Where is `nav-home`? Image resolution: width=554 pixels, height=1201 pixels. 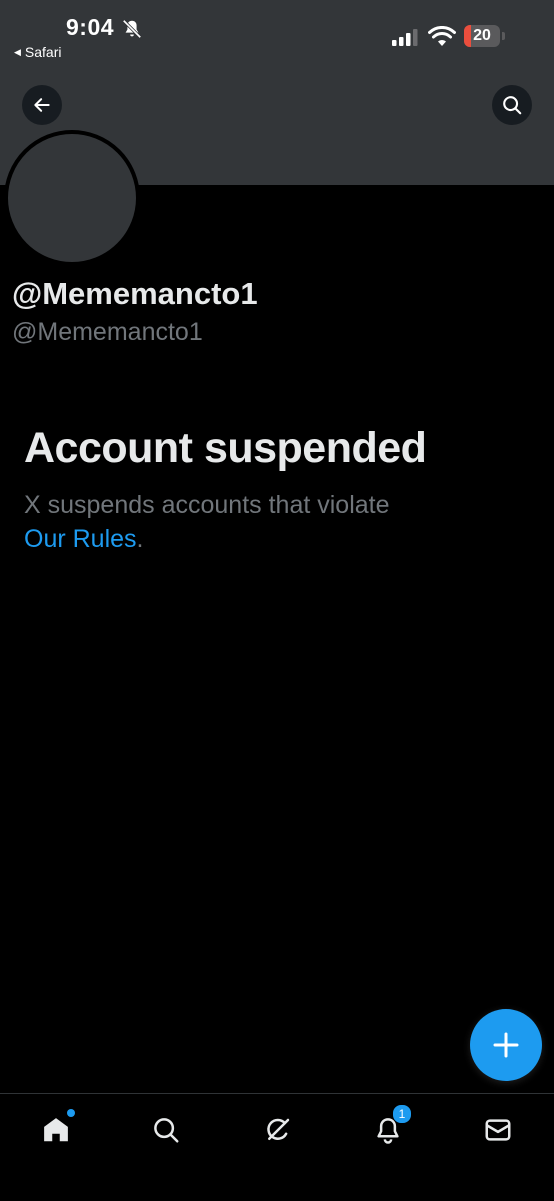 nav-home is located at coordinates (56, 1129).